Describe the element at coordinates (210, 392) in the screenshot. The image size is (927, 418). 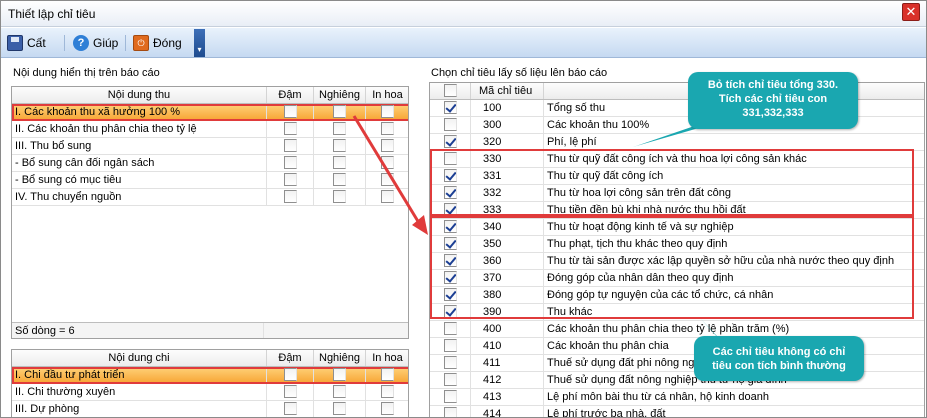
I see `table-row: II. Chi thường xuyên` at that location.